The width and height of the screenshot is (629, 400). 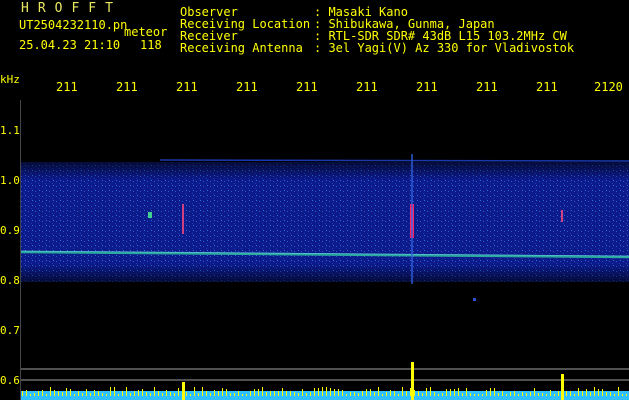 What do you see at coordinates (151, 45) in the screenshot?
I see `meteor-count: 118` at bounding box center [151, 45].